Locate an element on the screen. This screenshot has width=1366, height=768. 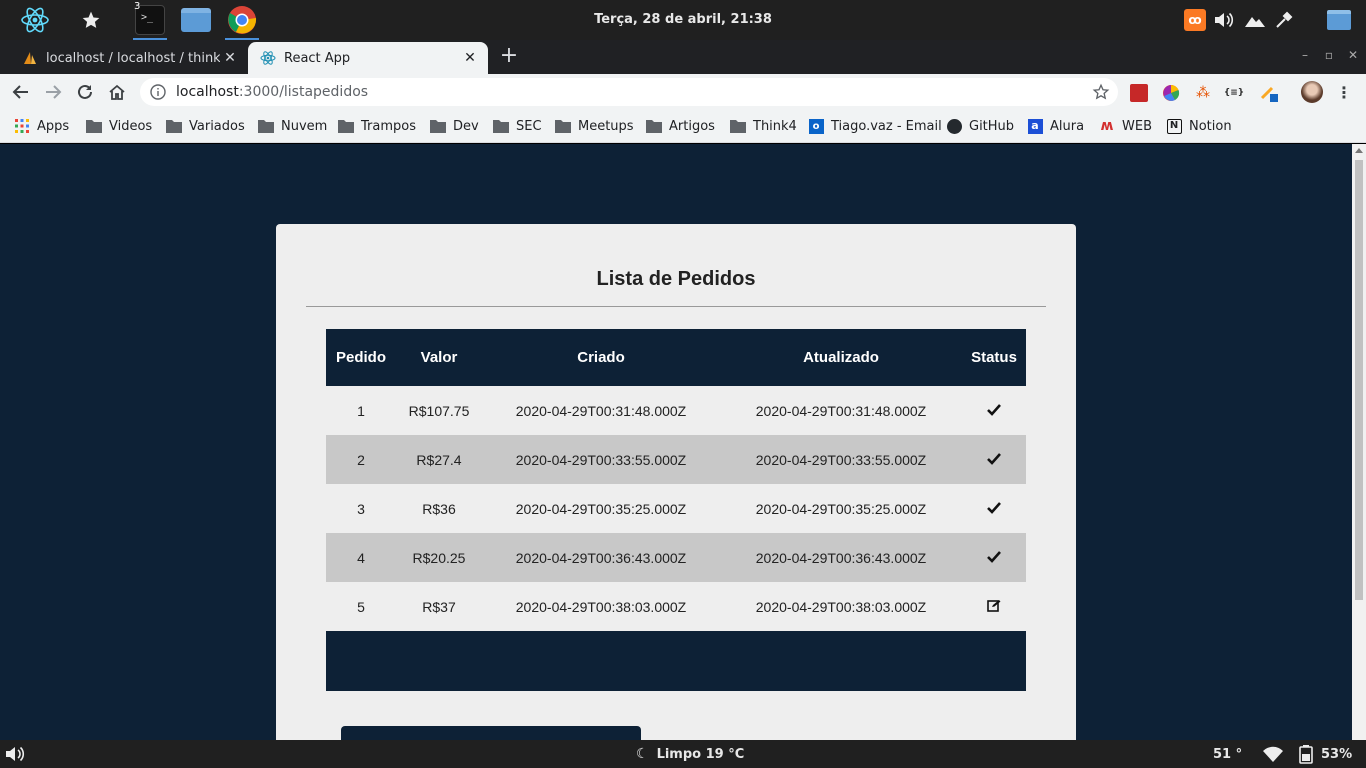
terminal-icon: >_ 3 is located at coordinates (150, 20).